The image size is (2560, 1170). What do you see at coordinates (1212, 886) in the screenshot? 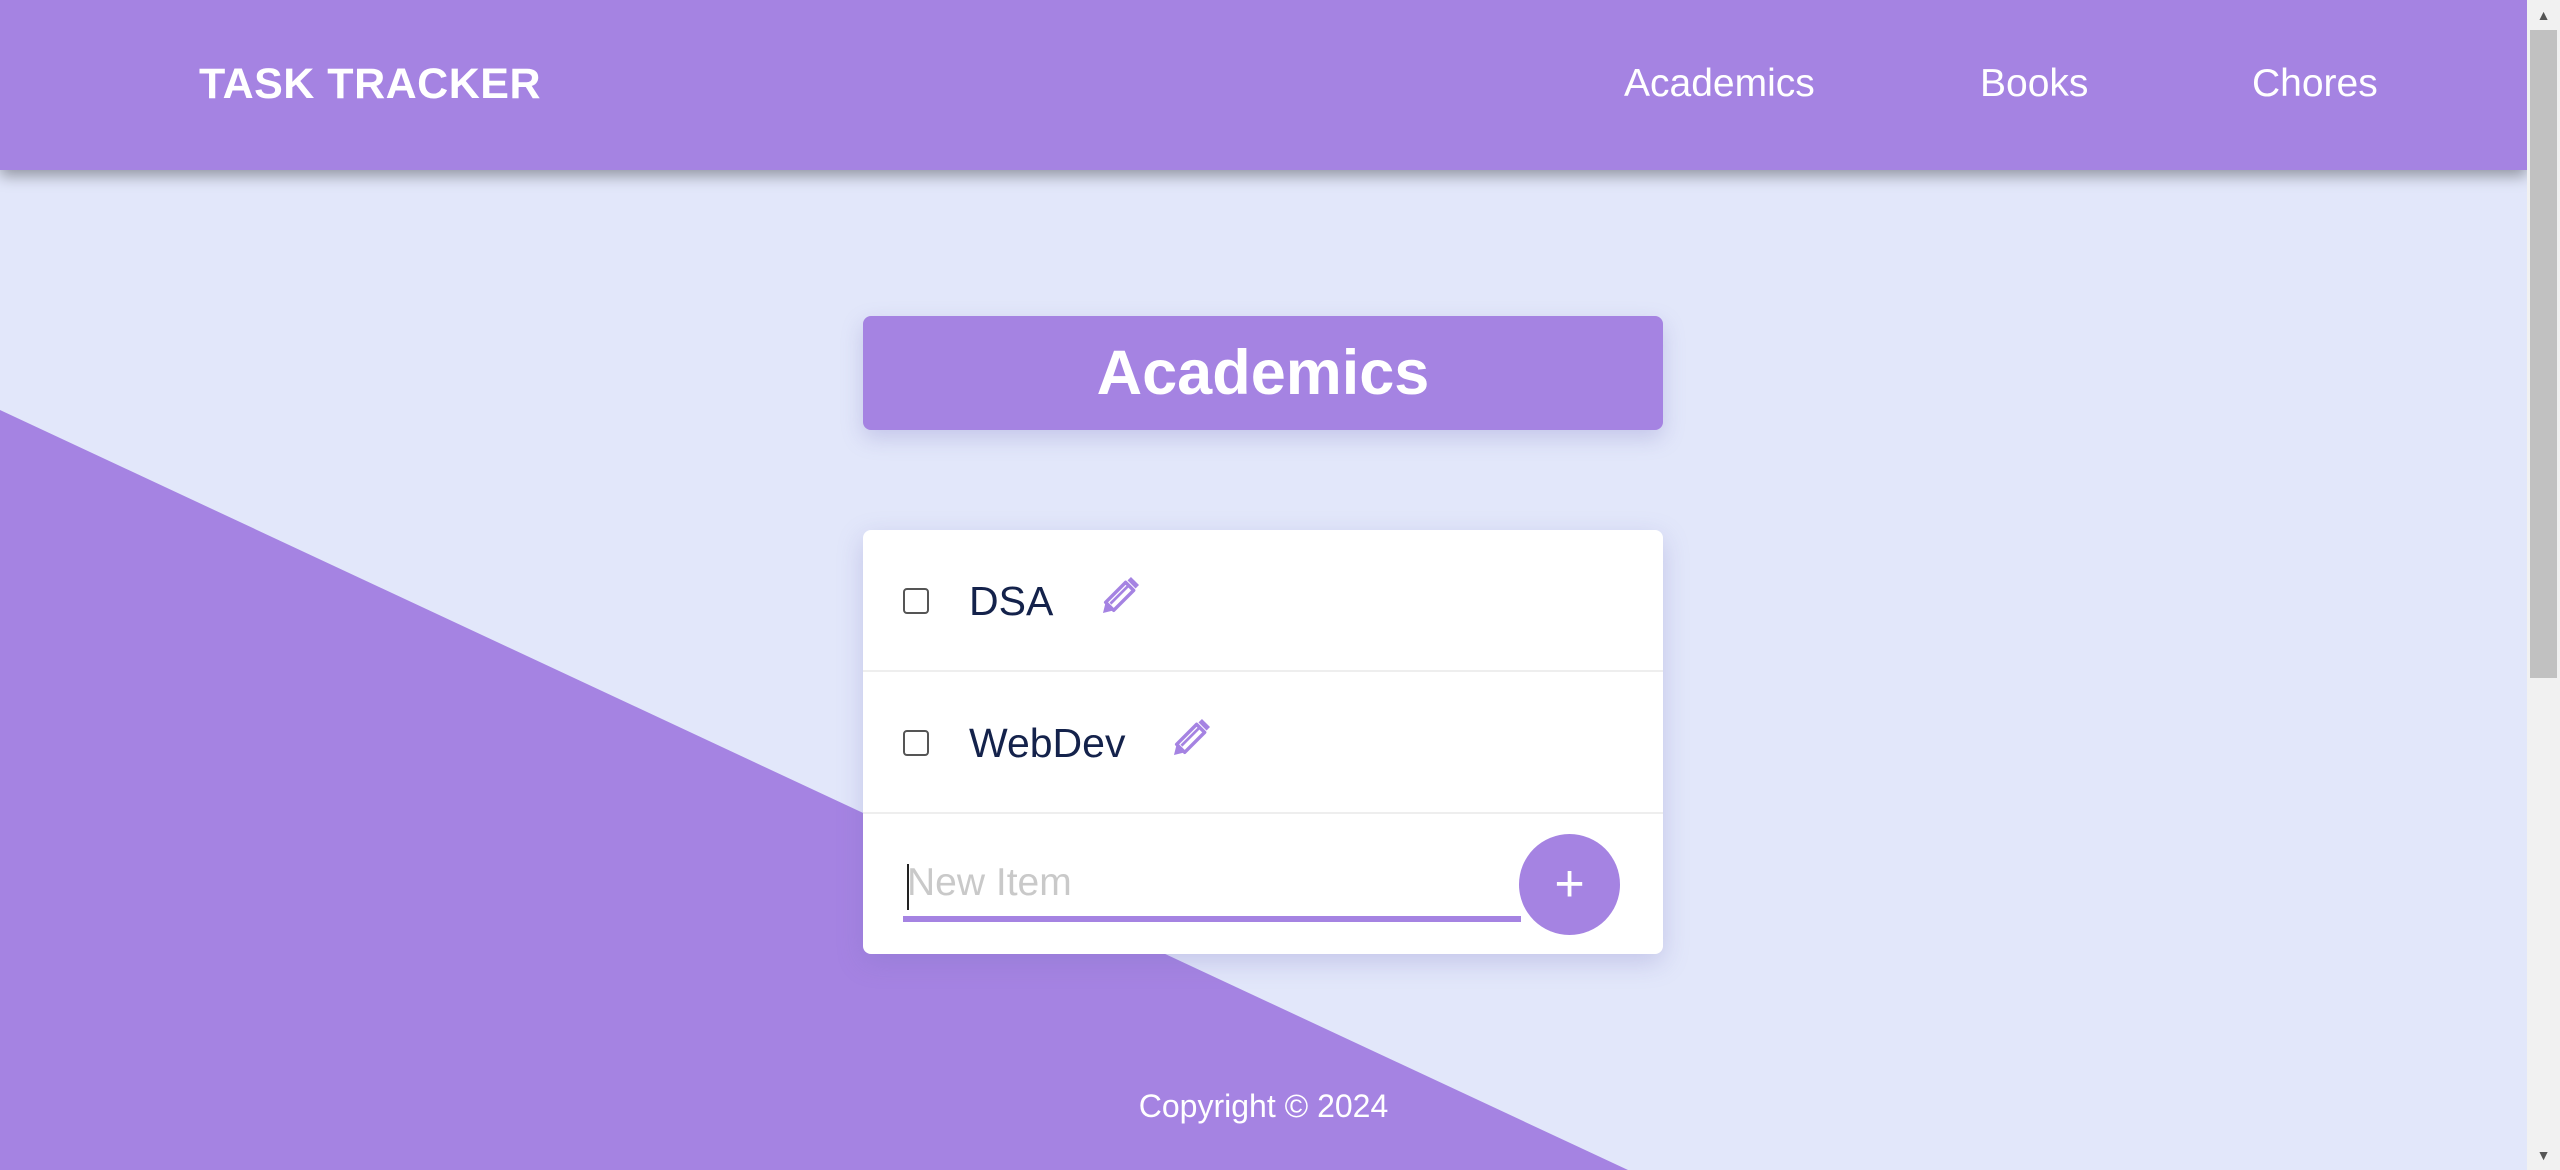
I see `new-item-input` at bounding box center [1212, 886].